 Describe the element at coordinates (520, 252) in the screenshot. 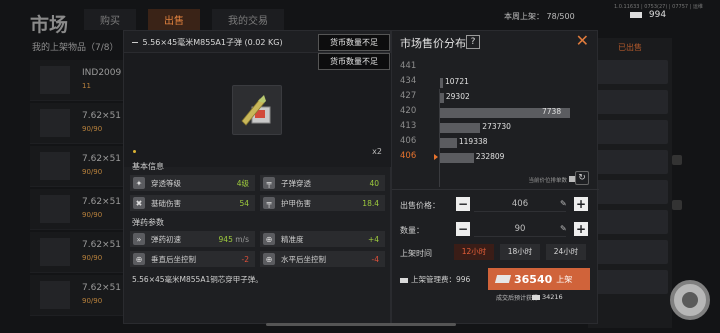

I see `time-18h-button: 18小时` at that location.